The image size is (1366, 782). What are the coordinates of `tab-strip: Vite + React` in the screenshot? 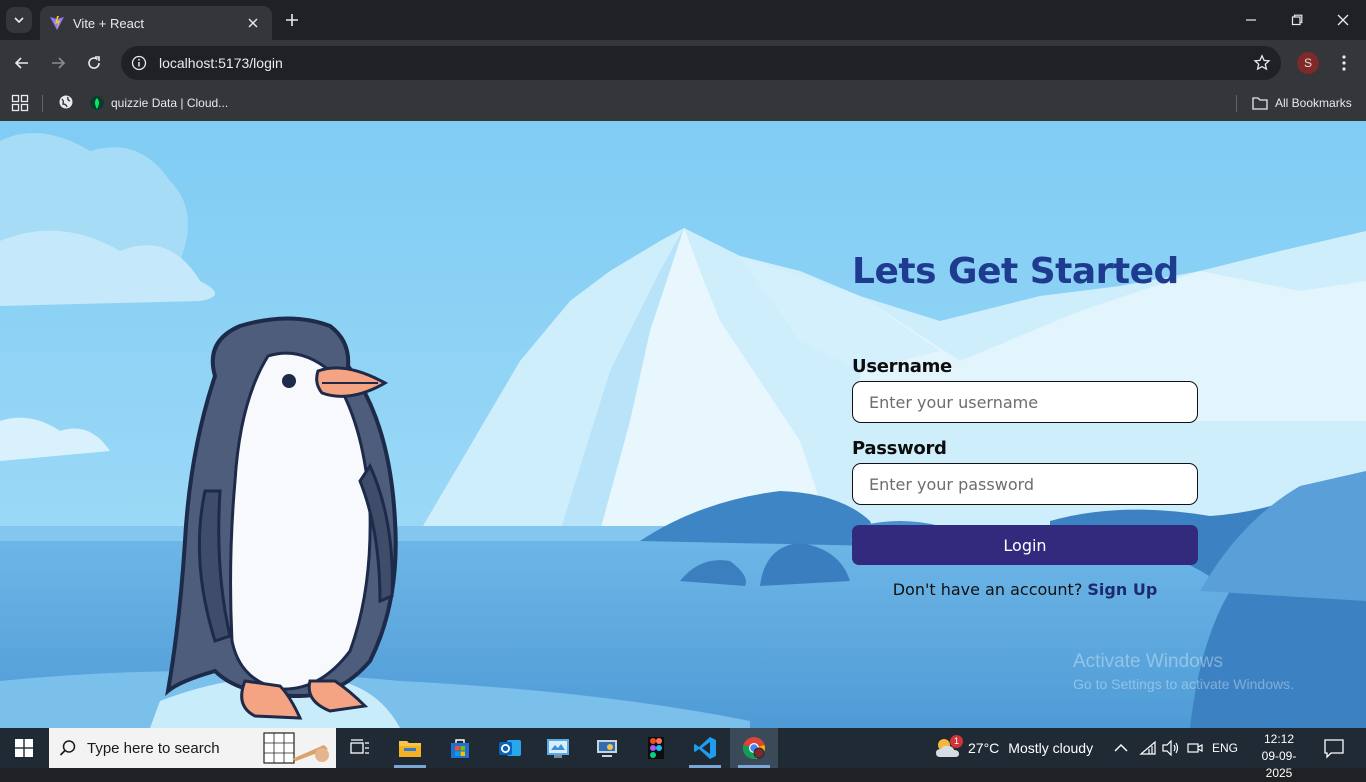 It's located at (683, 20).